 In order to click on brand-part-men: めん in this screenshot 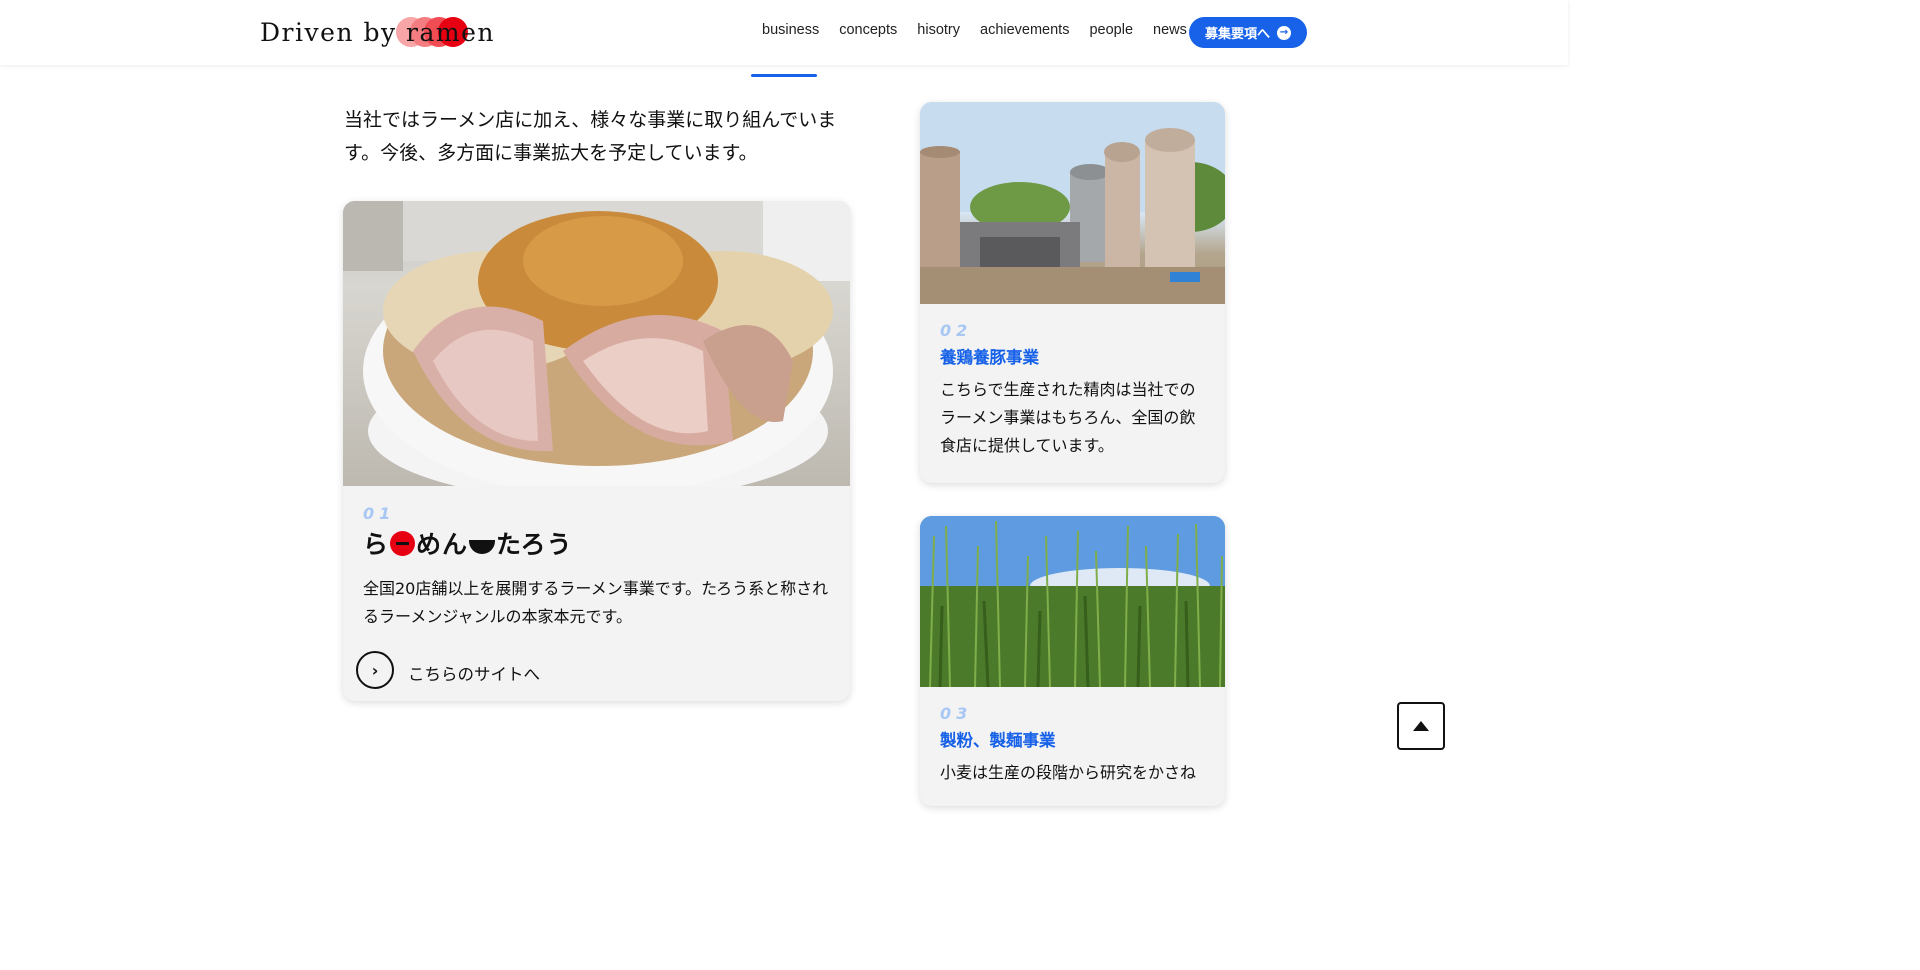, I will do `click(442, 544)`.